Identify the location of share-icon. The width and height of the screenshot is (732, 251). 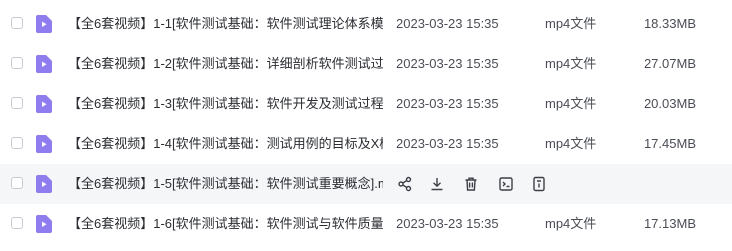
(405, 184).